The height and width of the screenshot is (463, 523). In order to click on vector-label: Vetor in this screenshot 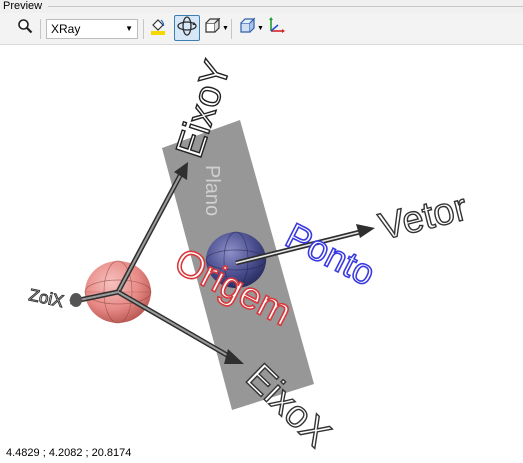, I will do `click(423, 217)`.